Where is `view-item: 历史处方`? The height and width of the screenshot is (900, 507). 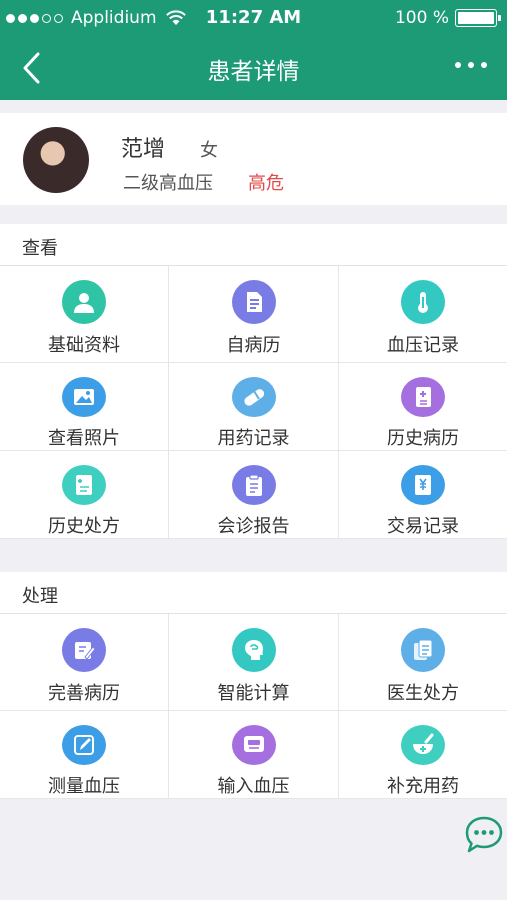 view-item: 历史处方 is located at coordinates (84, 495).